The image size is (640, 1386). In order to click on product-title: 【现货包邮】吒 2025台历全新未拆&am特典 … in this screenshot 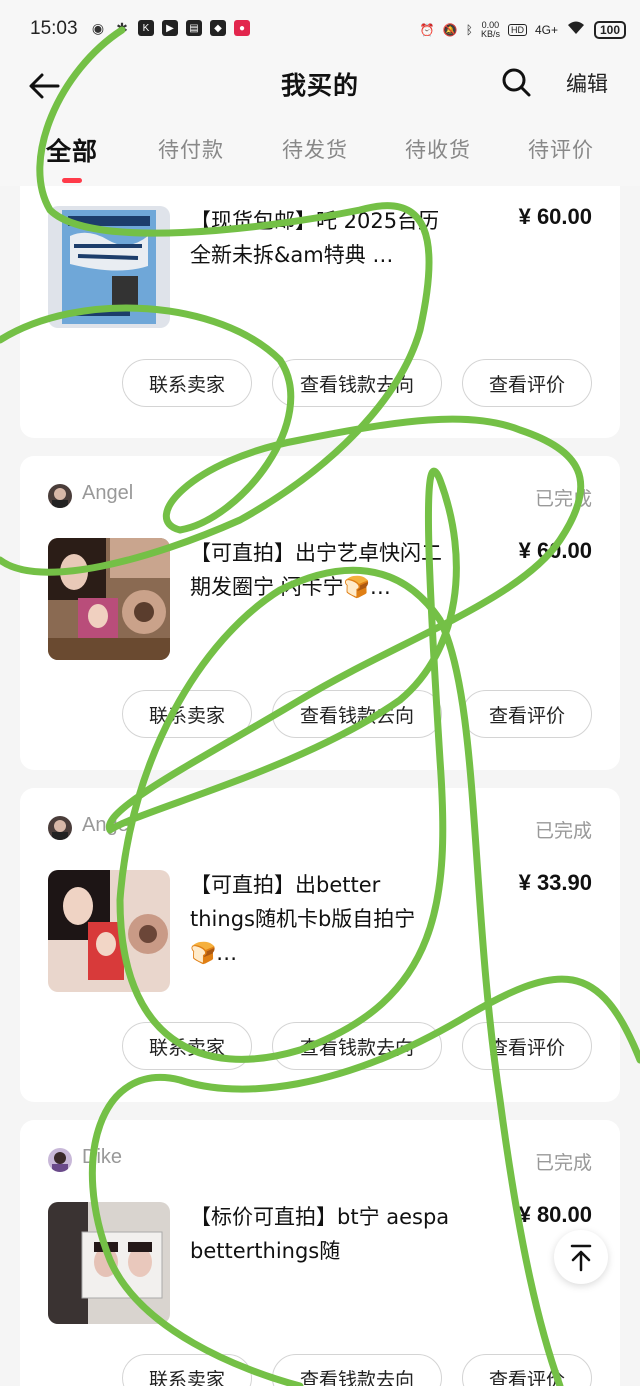, I will do `click(320, 238)`.